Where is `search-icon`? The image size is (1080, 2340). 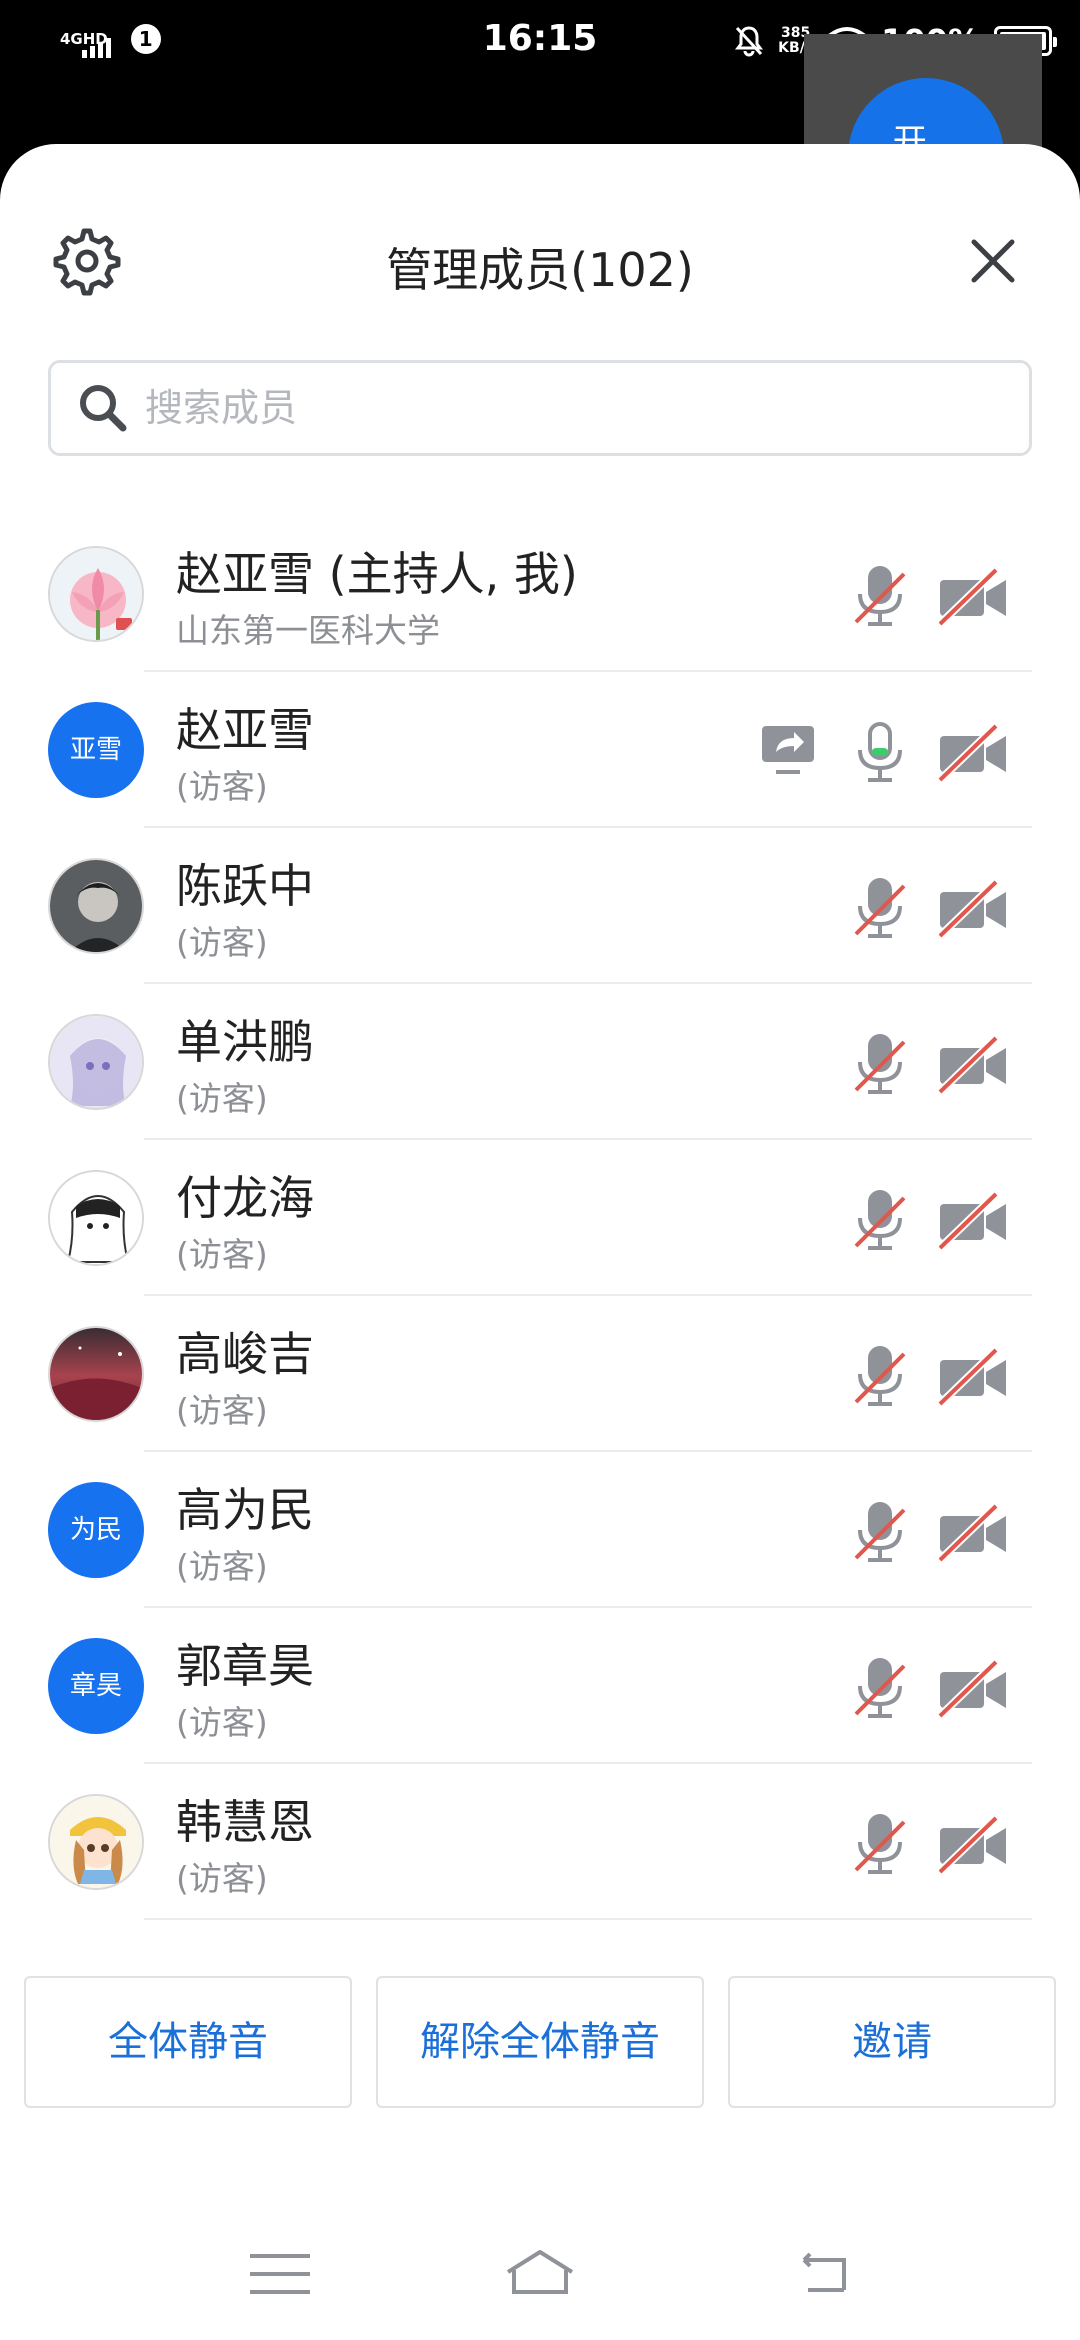
search-icon is located at coordinates (103, 408).